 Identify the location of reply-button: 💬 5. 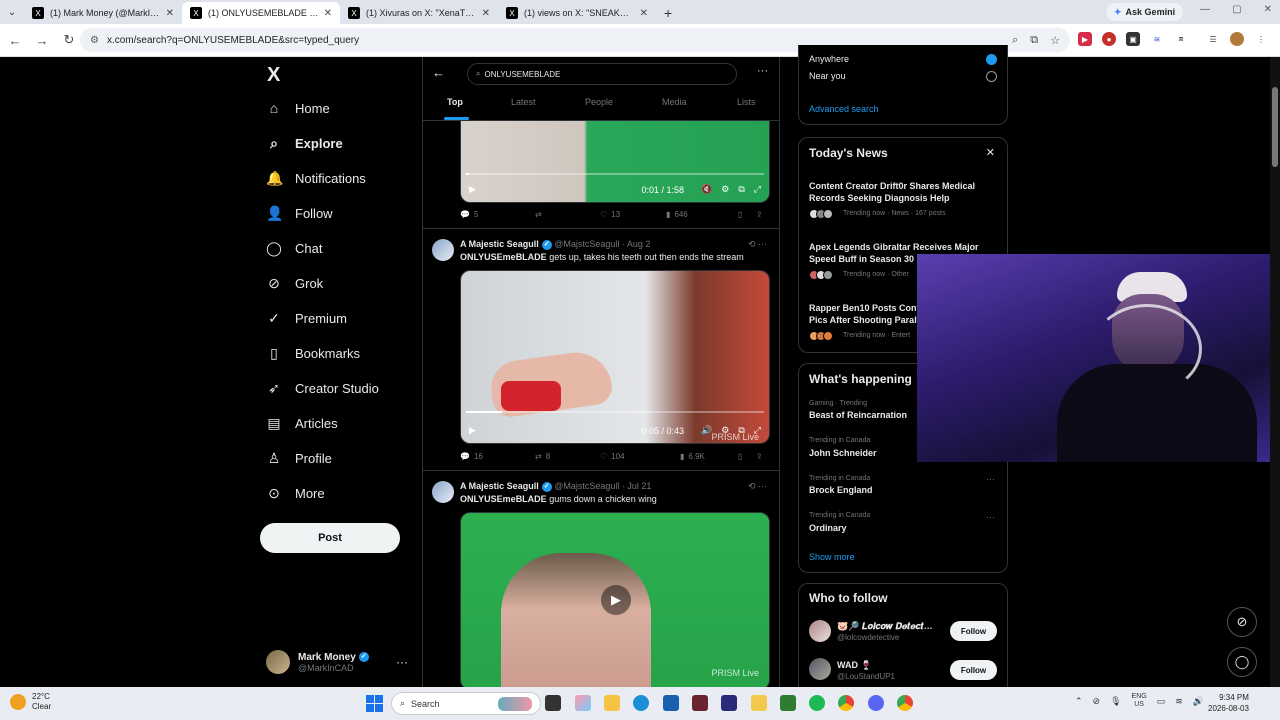
(497, 214).